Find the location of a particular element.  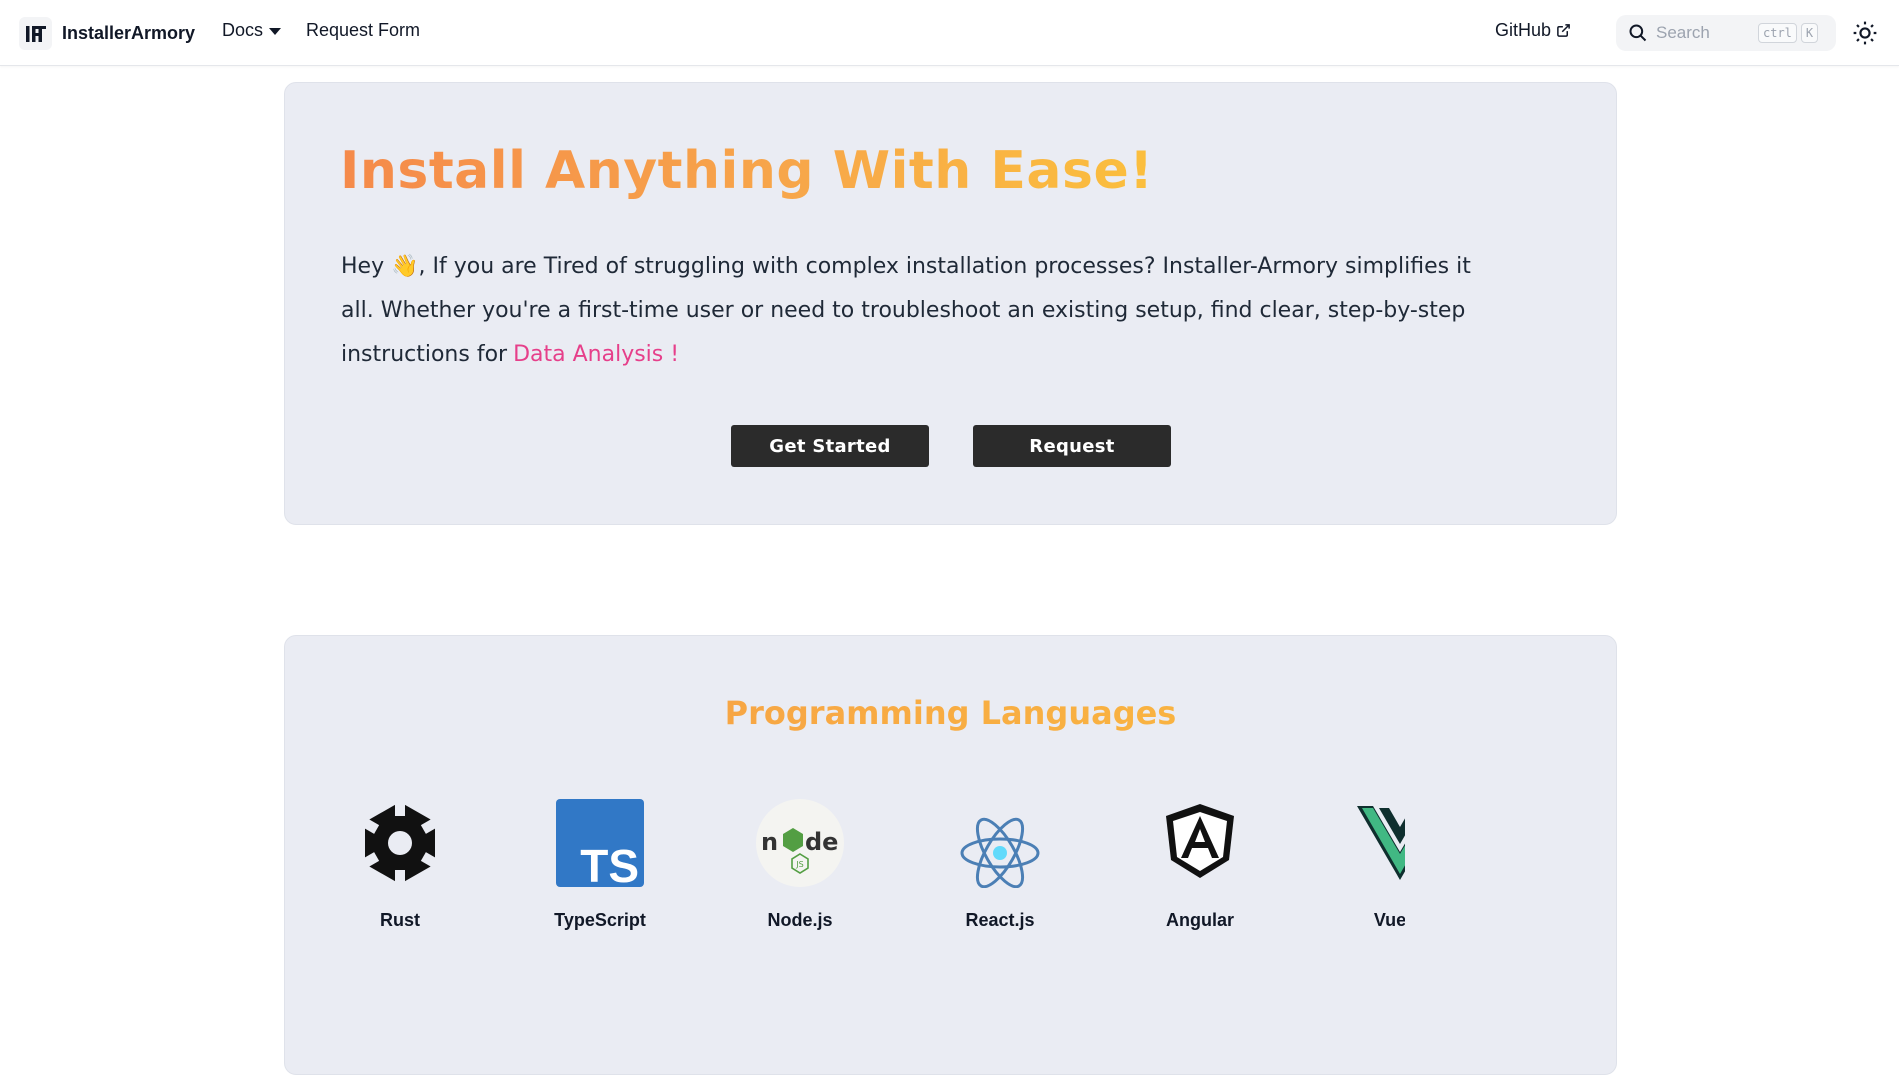

wave-emoji-icon: 👋 is located at coordinates (405, 266).